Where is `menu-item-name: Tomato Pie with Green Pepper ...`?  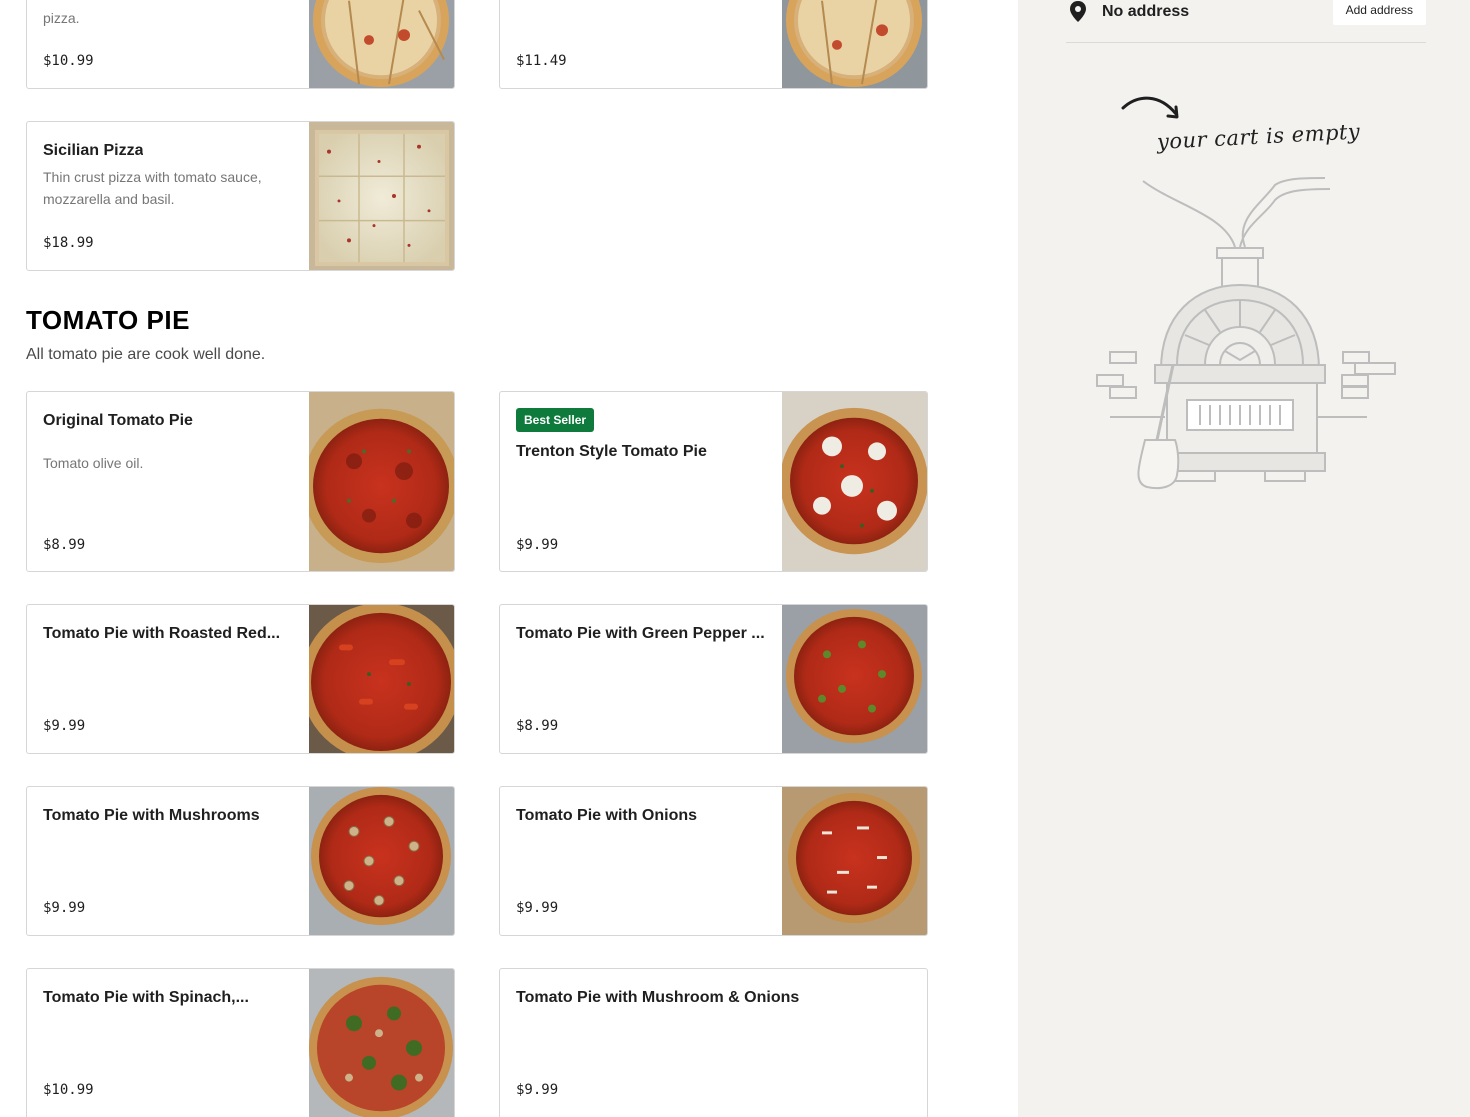 menu-item-name: Tomato Pie with Green Pepper ... is located at coordinates (640, 633).